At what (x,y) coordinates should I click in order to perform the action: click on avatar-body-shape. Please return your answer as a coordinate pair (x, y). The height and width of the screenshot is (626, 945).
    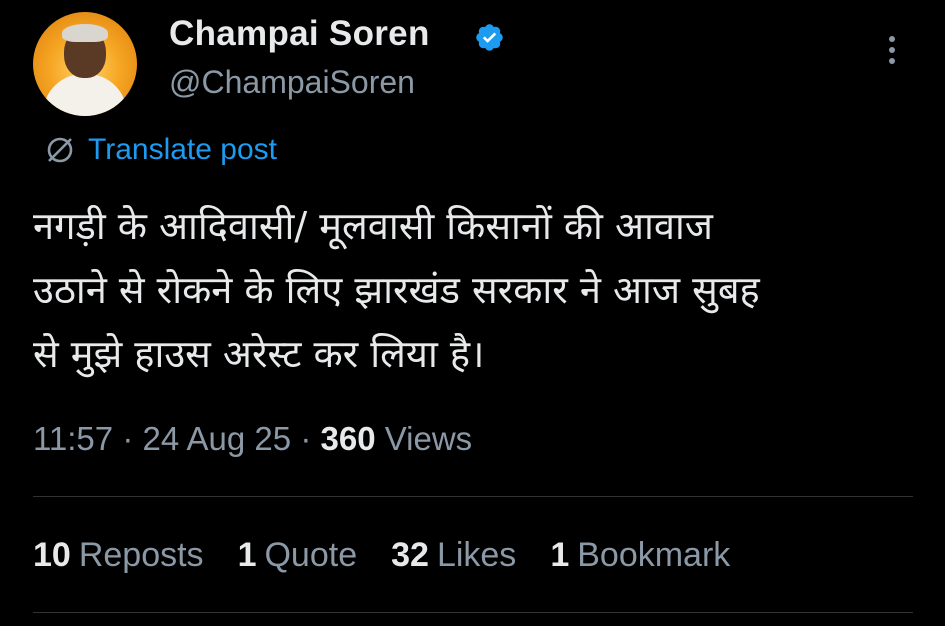
    Looking at the image, I should click on (85, 95).